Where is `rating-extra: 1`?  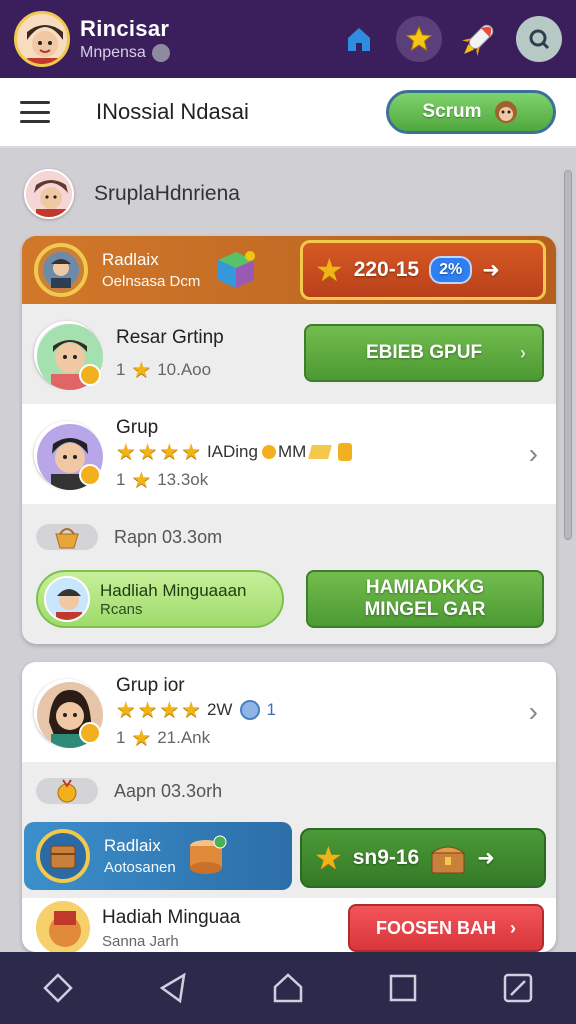
rating-extra: 1 is located at coordinates (271, 709).